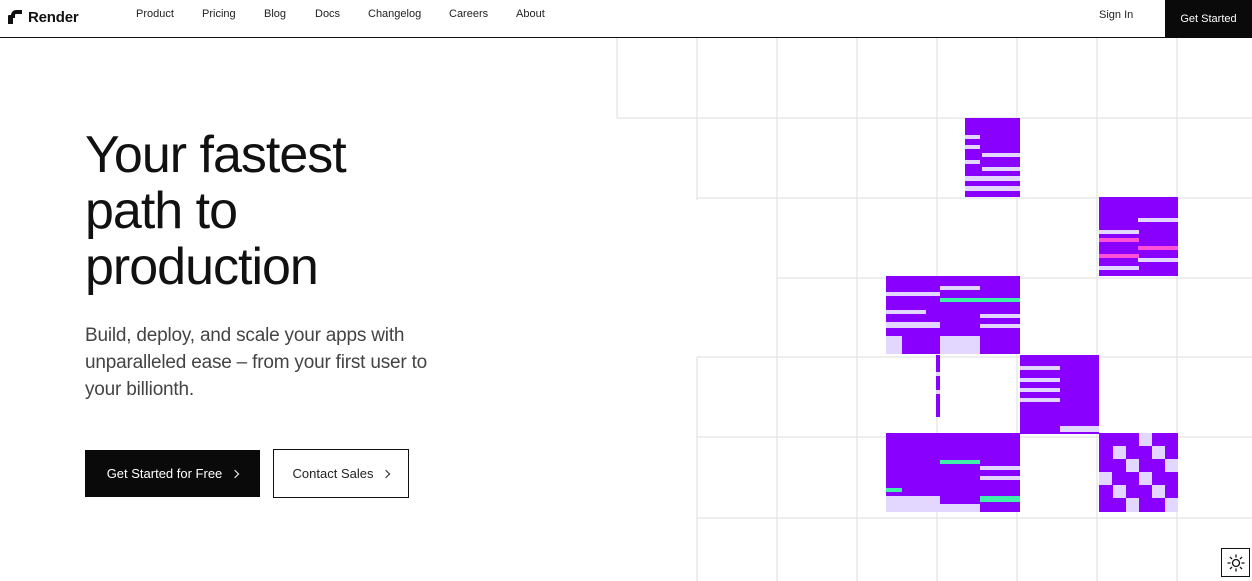 Image resolution: width=1252 pixels, height=581 pixels. What do you see at coordinates (333, 473) in the screenshot?
I see `button-label: Contact Sales` at bounding box center [333, 473].